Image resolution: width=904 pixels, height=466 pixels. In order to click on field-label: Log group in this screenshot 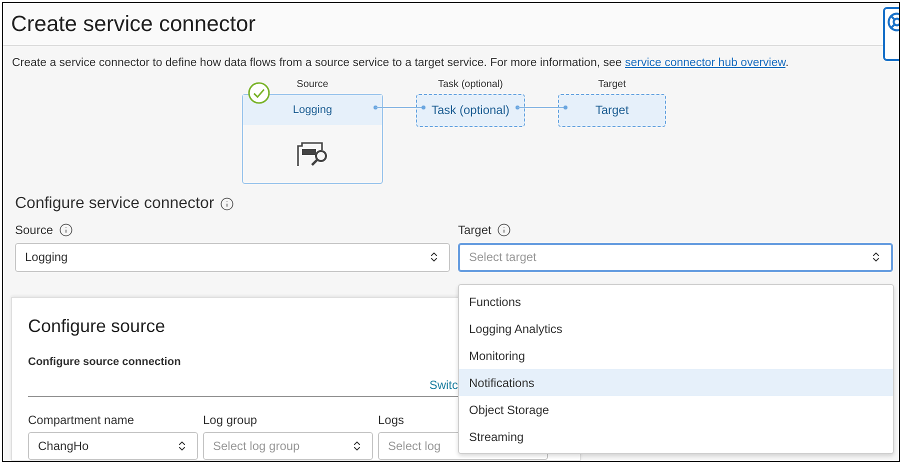, I will do `click(230, 420)`.